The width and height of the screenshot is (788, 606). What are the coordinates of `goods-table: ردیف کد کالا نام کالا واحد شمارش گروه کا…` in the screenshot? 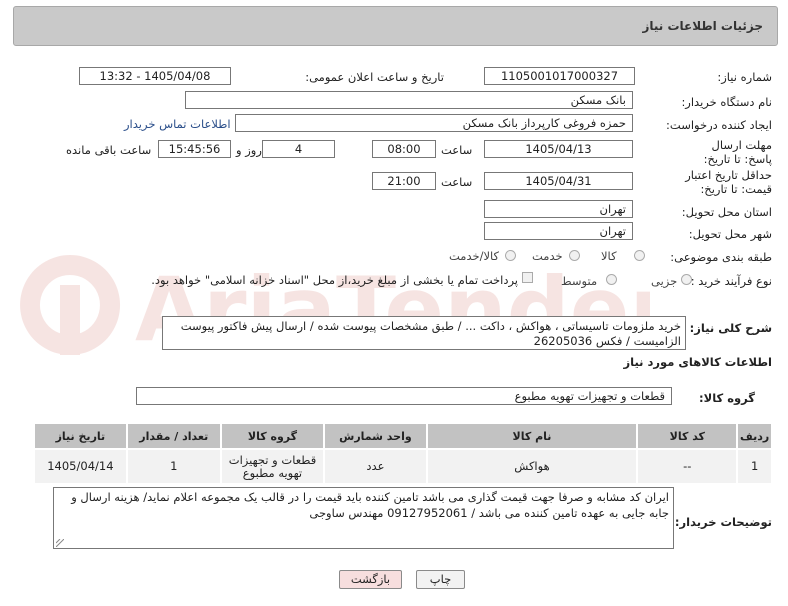 It's located at (402, 453).